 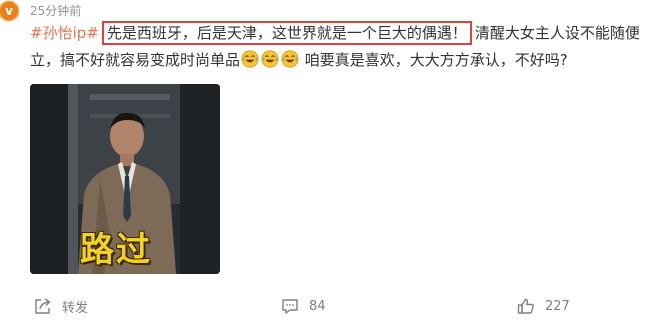 I want to click on highlighted-text: 先是西班牙，后是天津，这世界就是一个巨大的偶遇！, so click(x=286, y=33).